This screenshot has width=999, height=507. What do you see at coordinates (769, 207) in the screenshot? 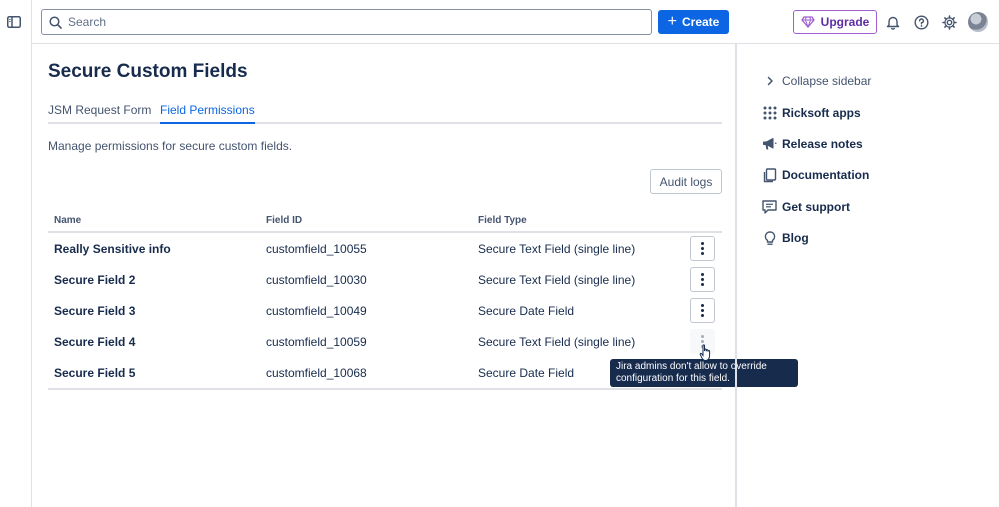
I see `support-chat-icon` at bounding box center [769, 207].